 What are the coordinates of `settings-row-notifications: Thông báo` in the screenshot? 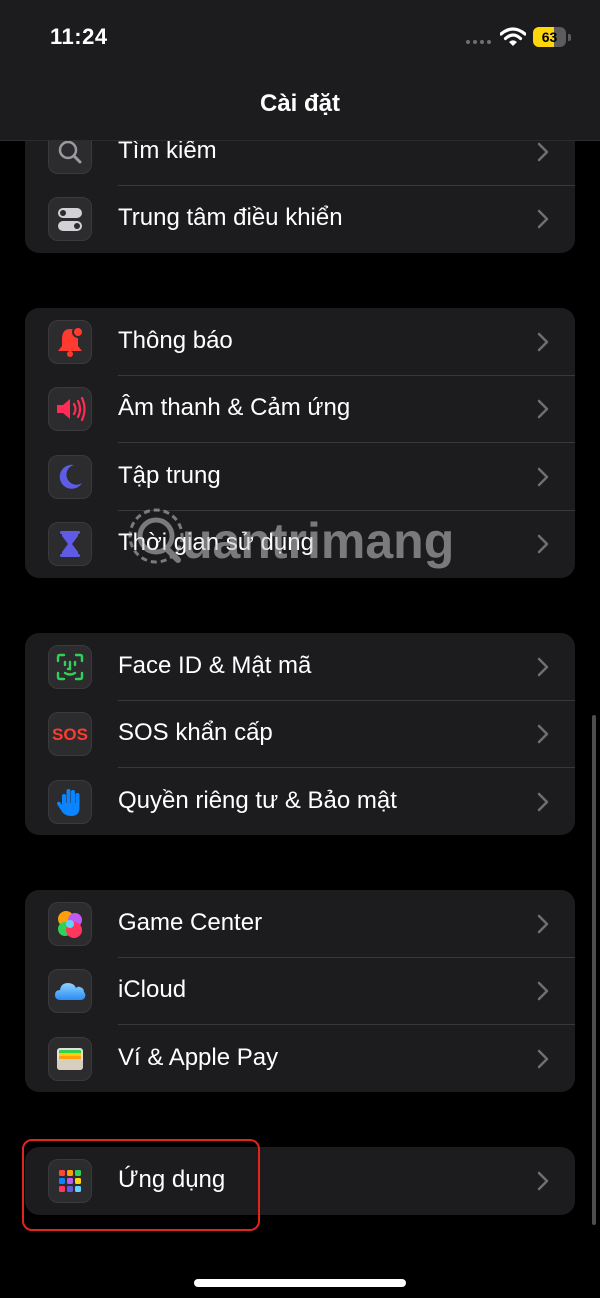 It's located at (300, 342).